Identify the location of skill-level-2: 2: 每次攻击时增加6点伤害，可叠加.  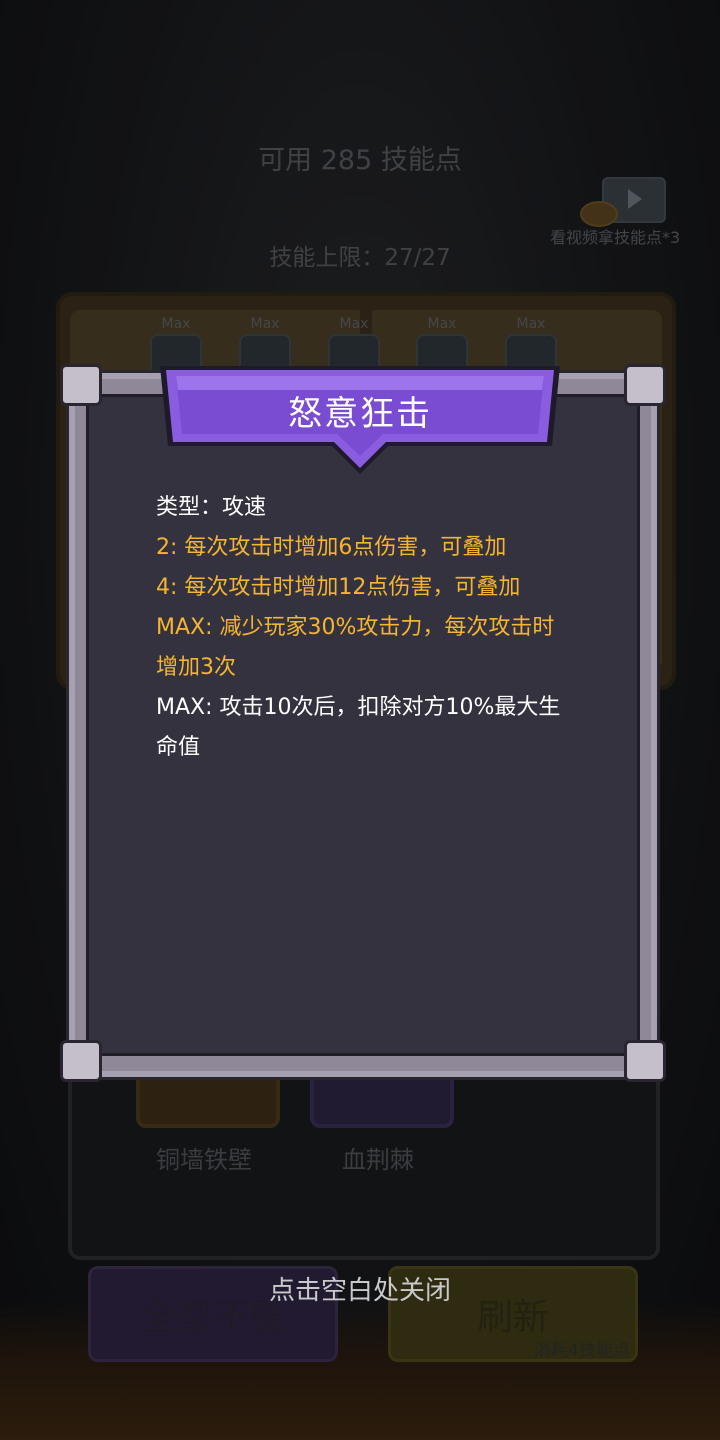
(331, 547).